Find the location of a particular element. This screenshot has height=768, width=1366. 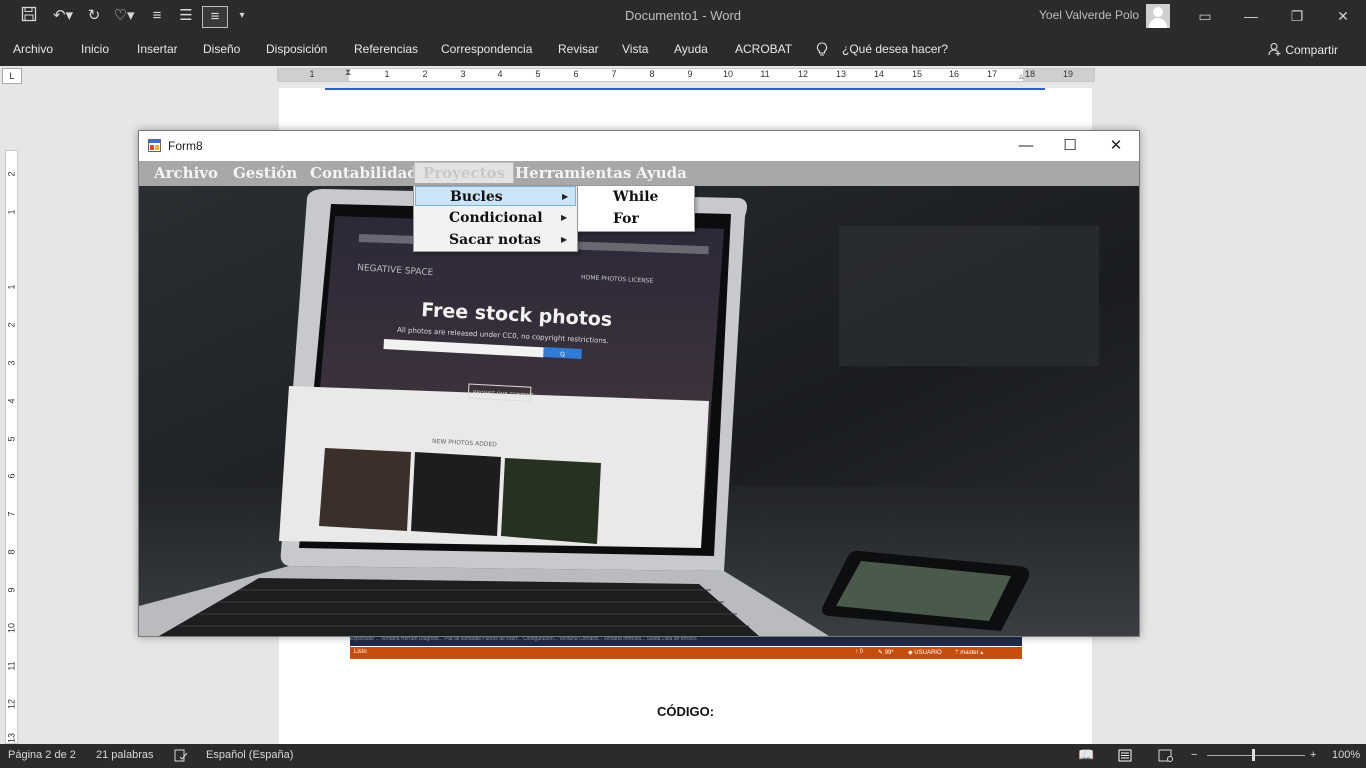

person-add-icon is located at coordinates (1276, 50).